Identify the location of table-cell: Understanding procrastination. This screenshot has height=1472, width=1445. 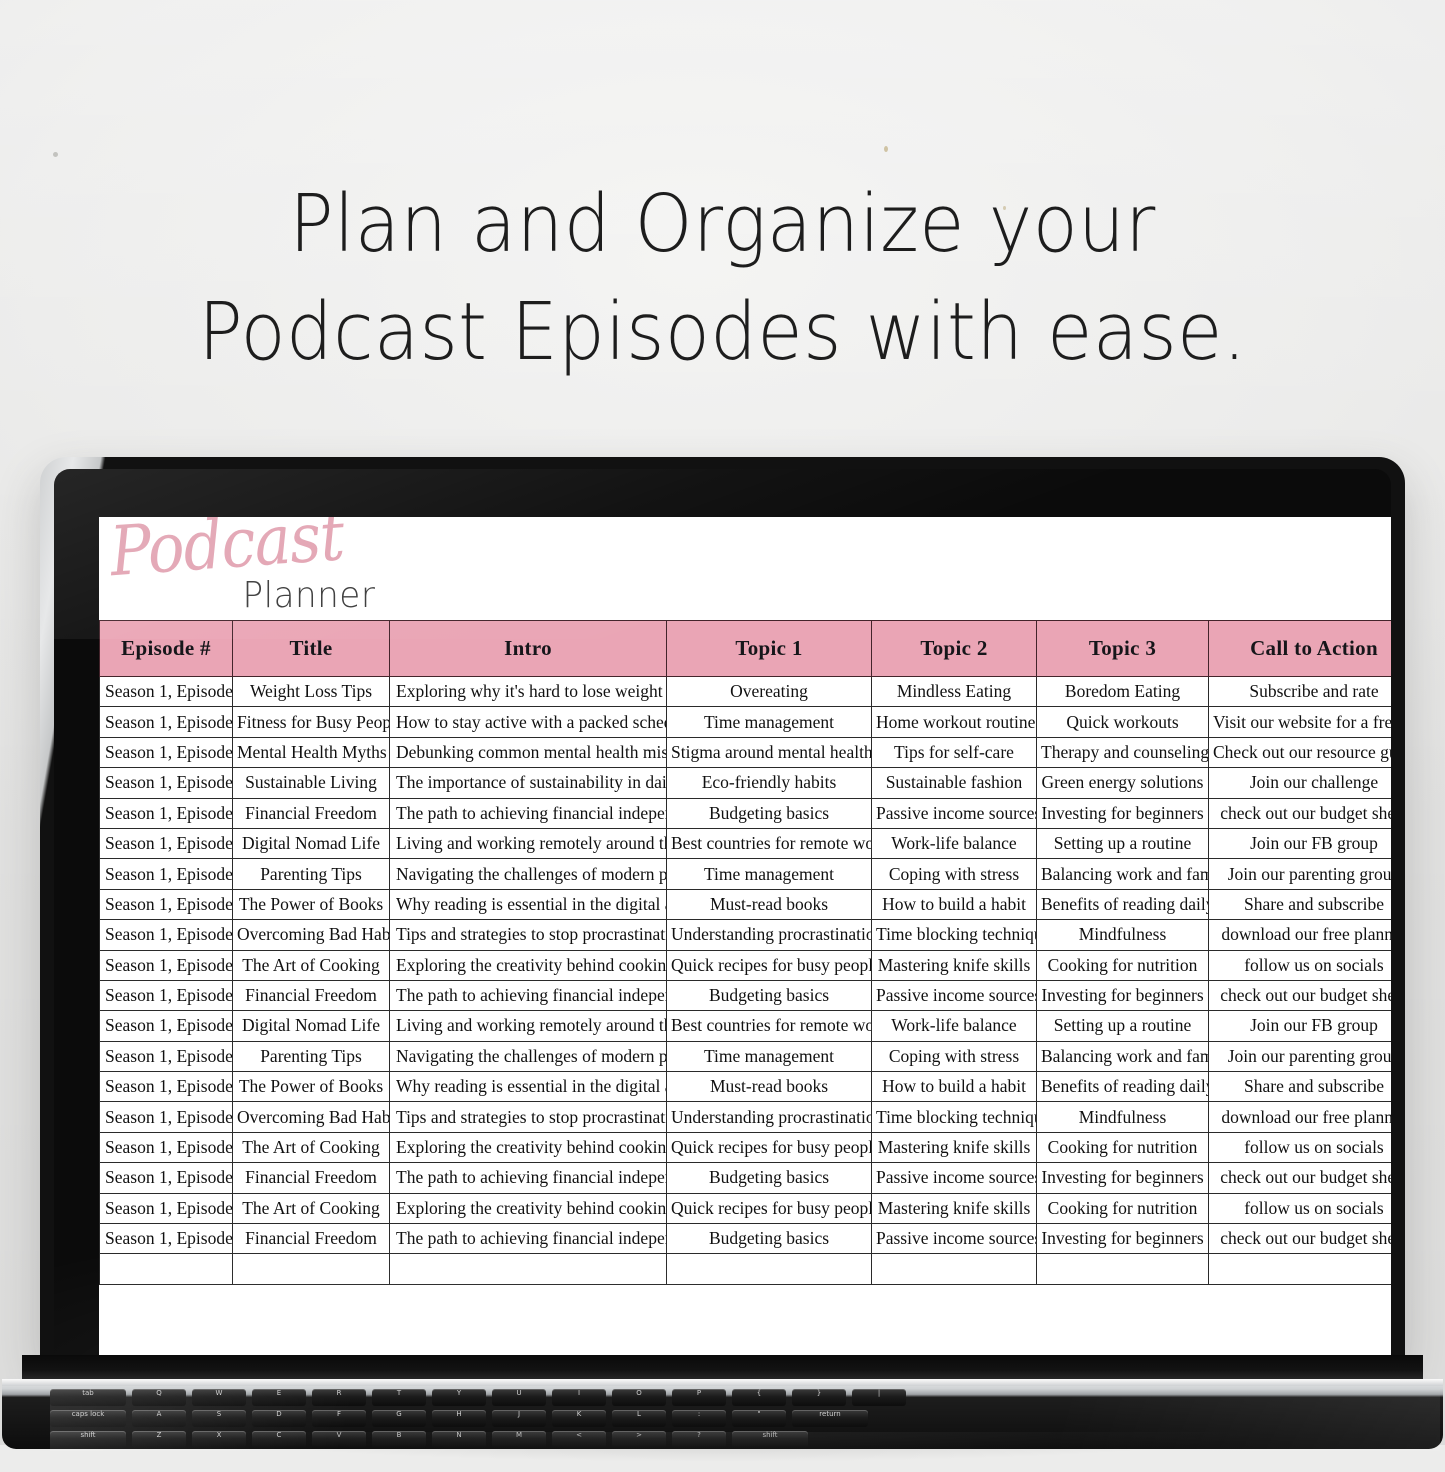
(769, 1117).